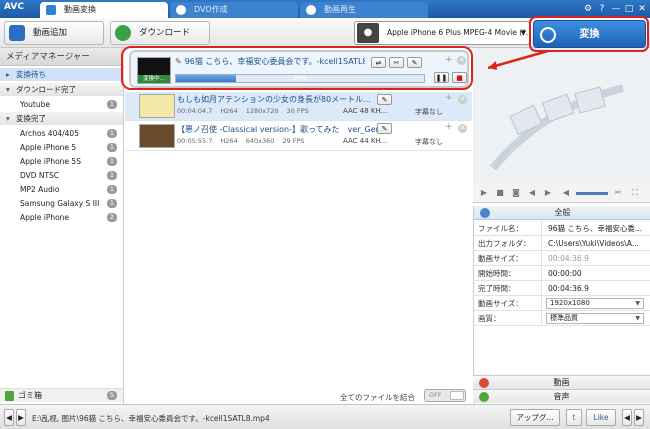  I want to click on task-highlight, so click(297, 68).